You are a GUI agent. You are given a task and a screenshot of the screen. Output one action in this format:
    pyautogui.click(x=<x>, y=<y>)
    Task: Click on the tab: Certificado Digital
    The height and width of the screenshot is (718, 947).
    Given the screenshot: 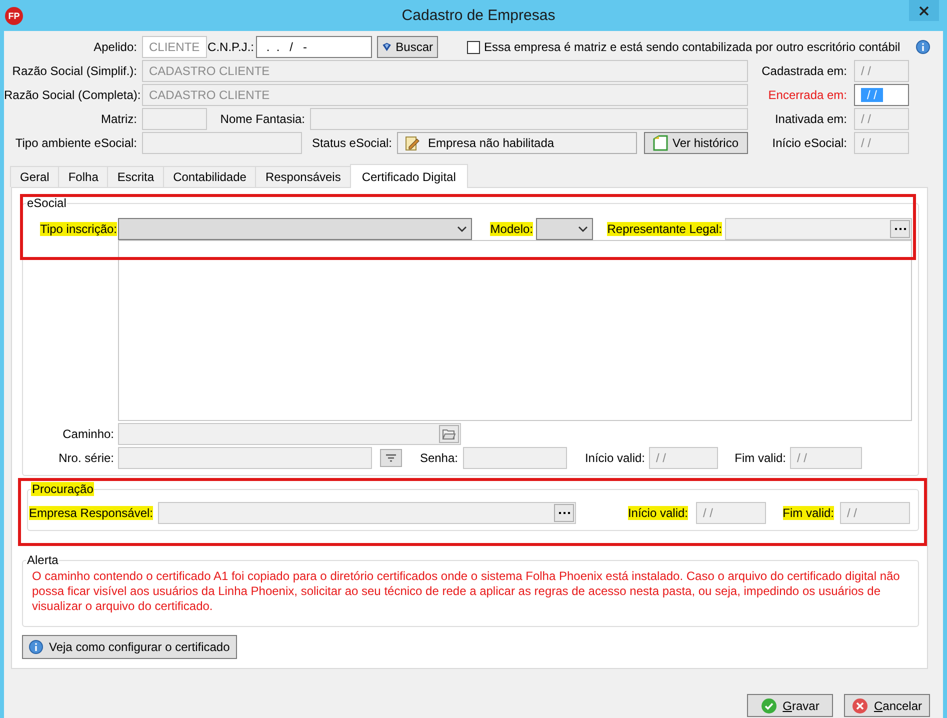 What is the action you would take?
    pyautogui.click(x=409, y=176)
    